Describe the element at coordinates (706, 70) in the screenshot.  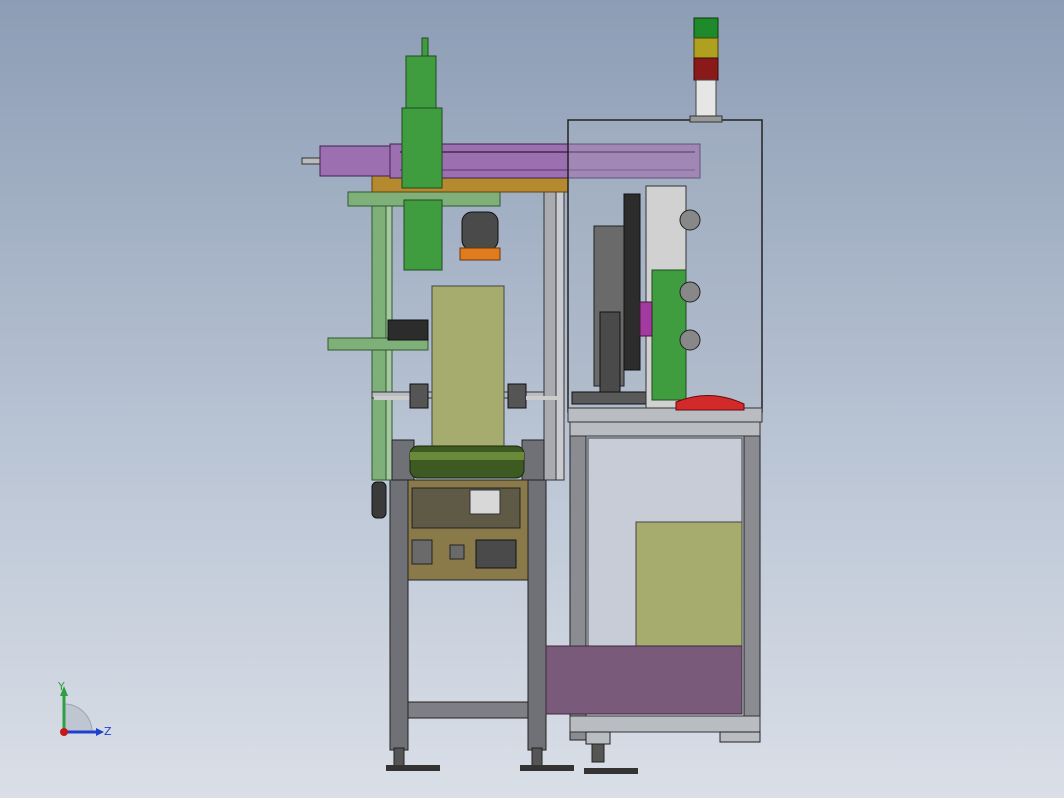
I see `signal-tower` at that location.